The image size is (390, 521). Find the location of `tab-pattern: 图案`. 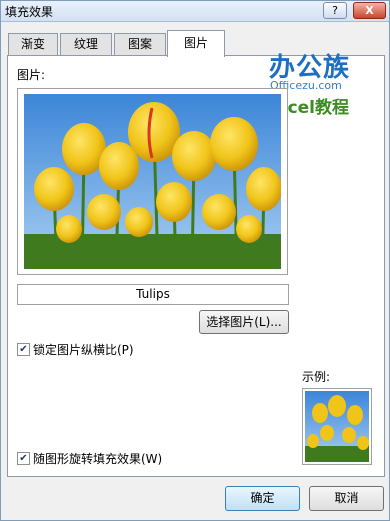

tab-pattern: 图案 is located at coordinates (140, 44).